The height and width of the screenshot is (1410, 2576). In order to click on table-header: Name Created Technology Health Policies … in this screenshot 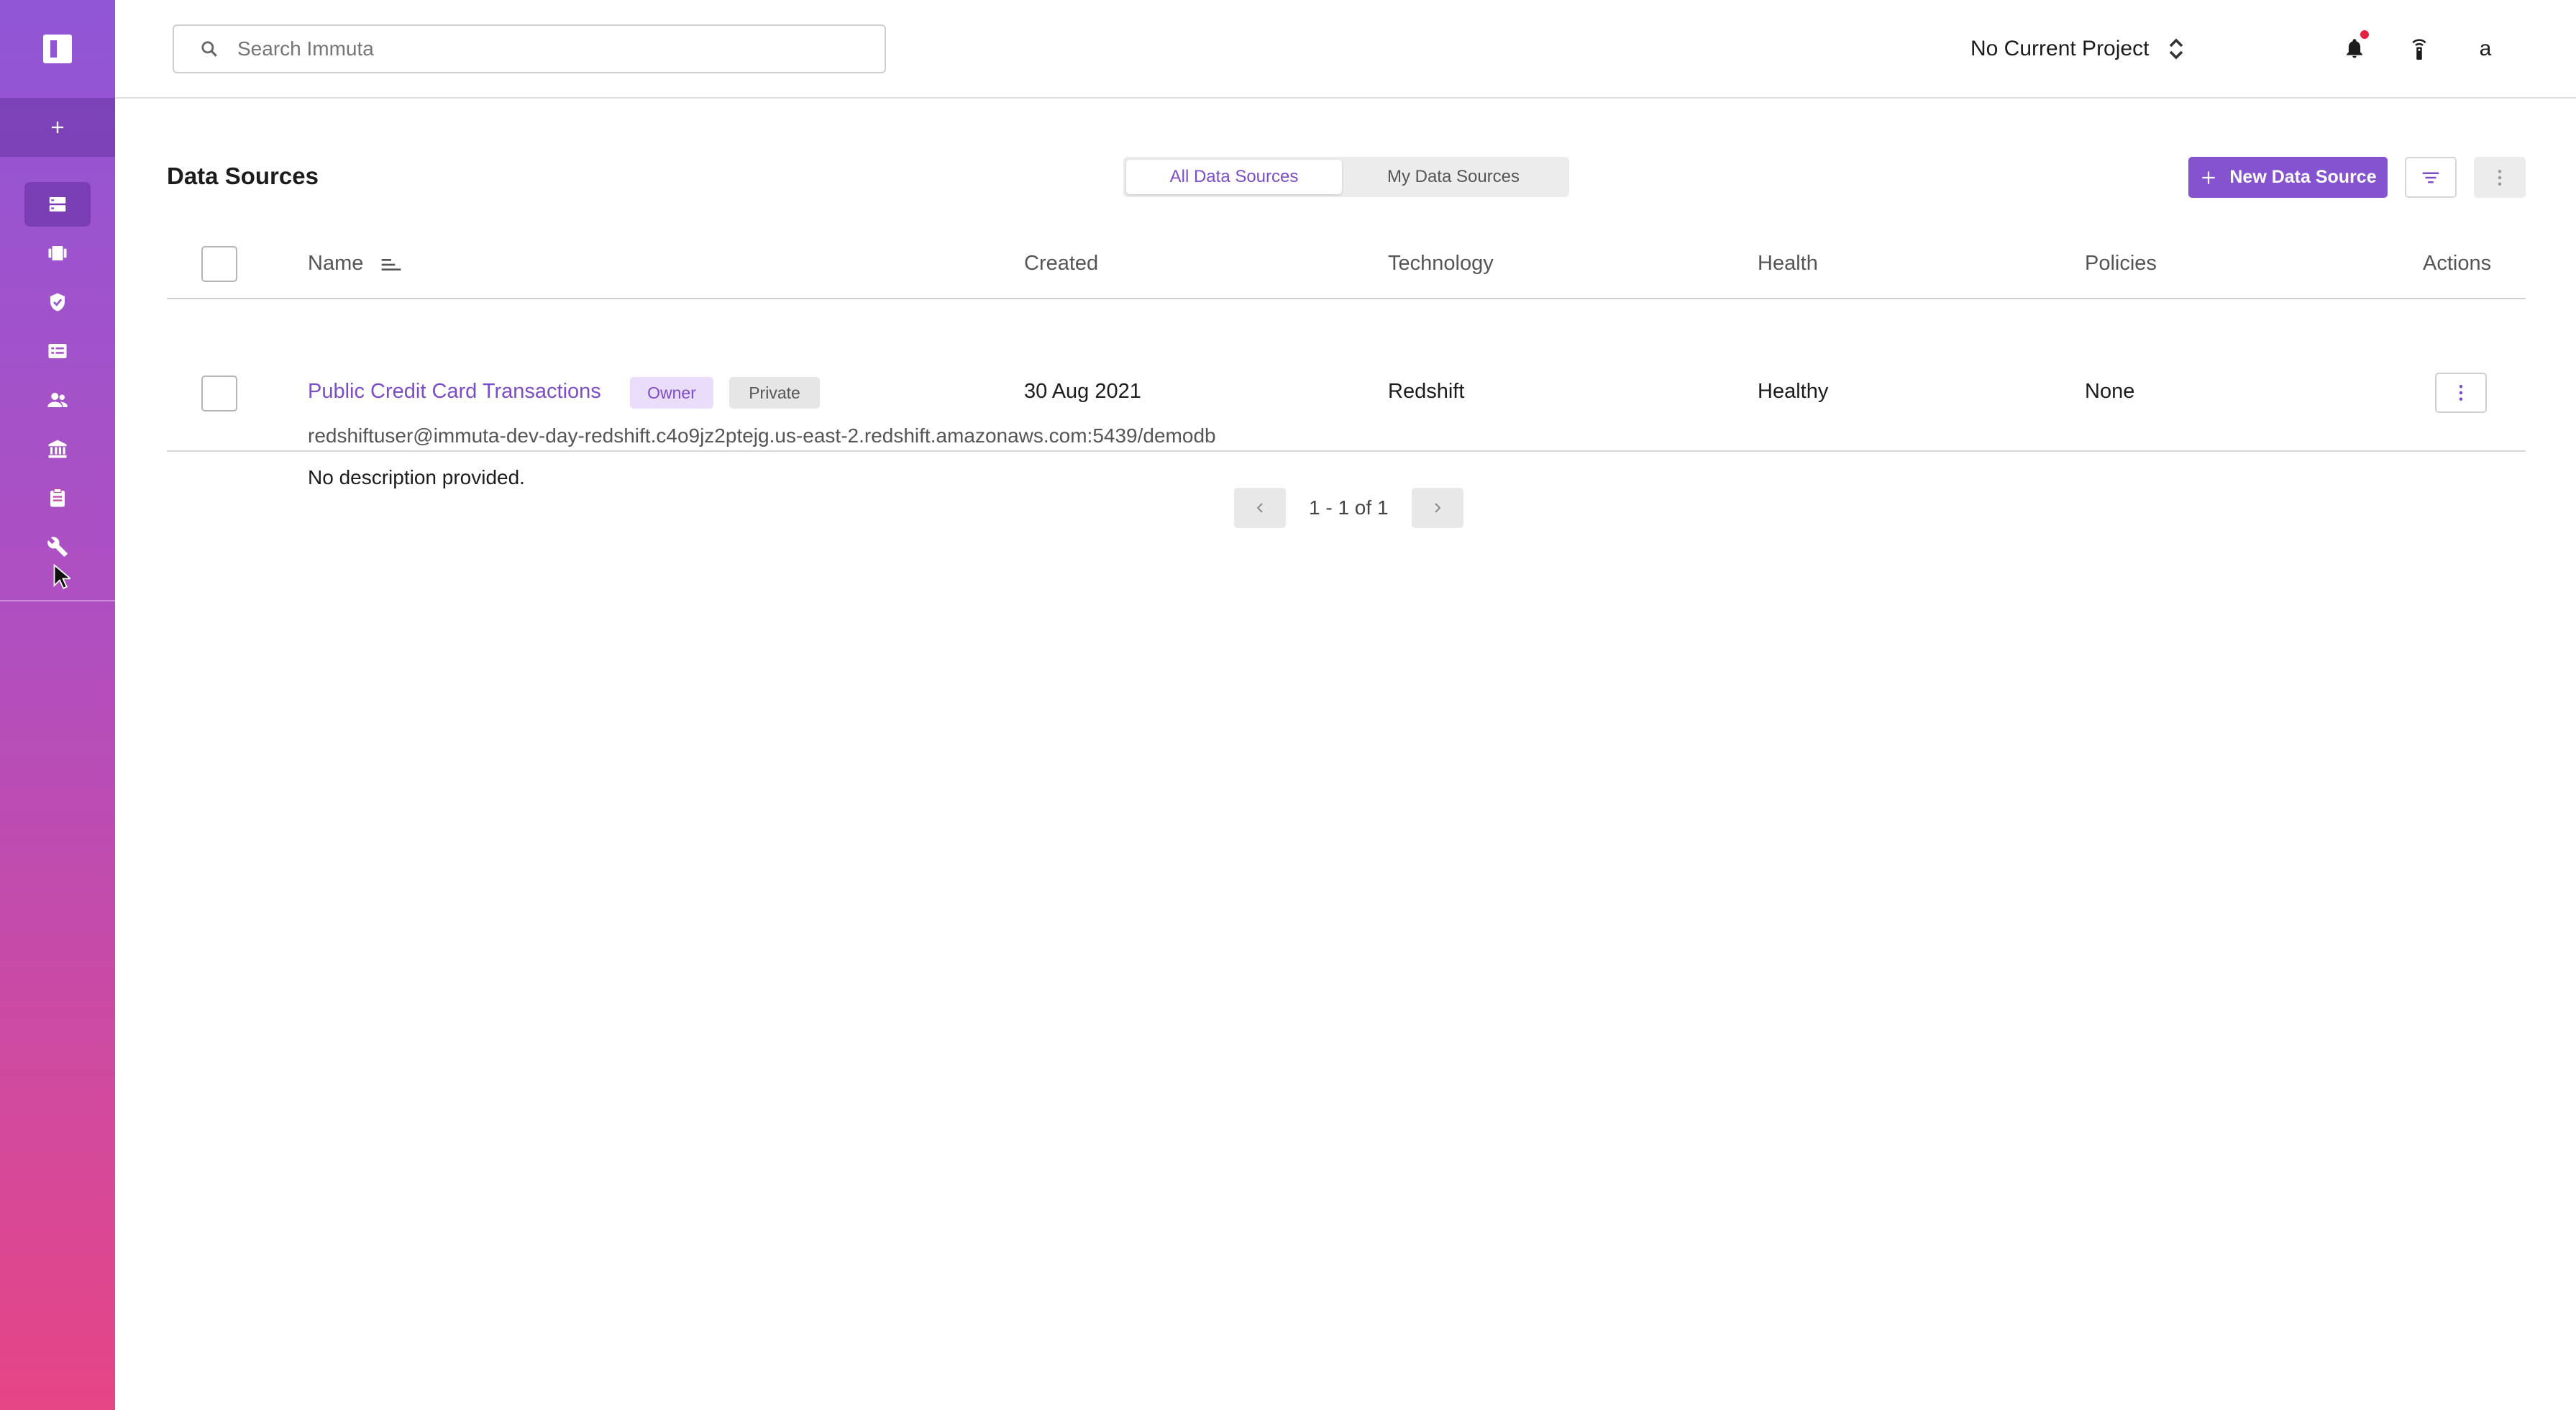, I will do `click(1346, 268)`.